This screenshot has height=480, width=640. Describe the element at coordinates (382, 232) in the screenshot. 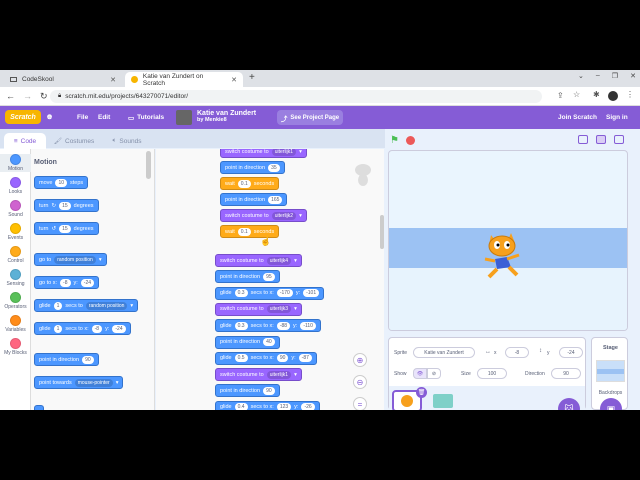

I see `script-scrollbar` at that location.